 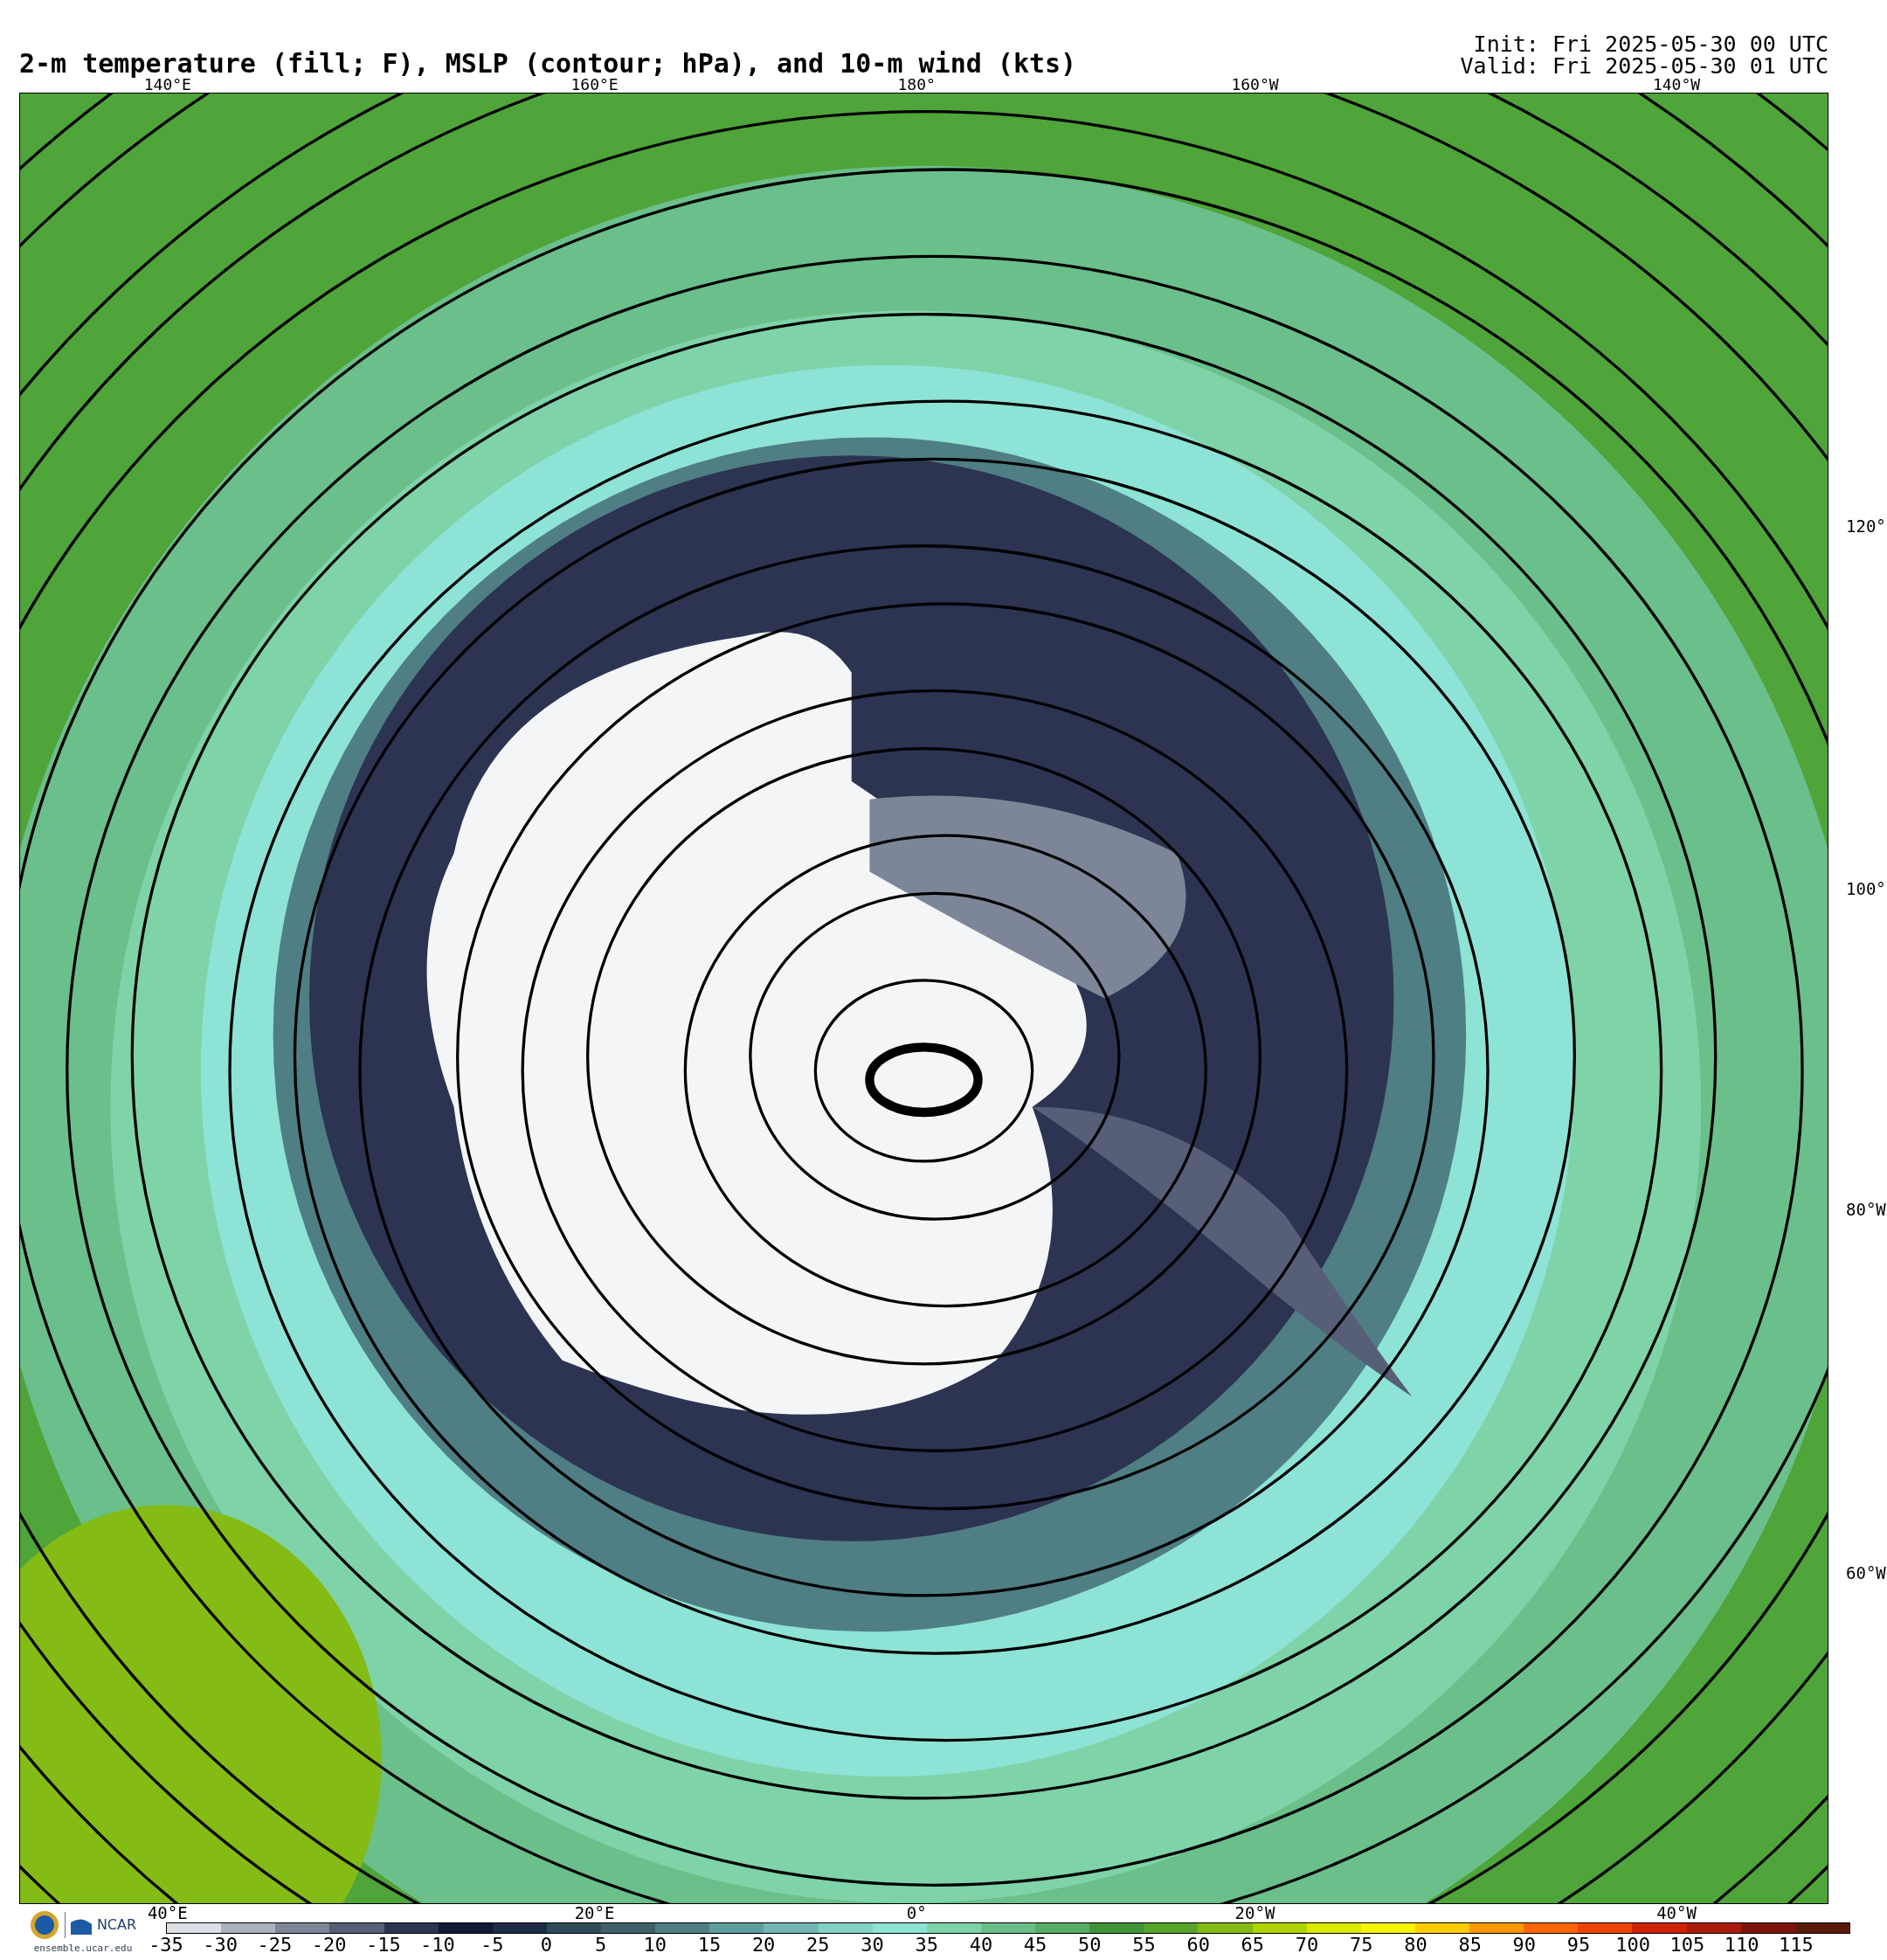 I want to click on colorbar-tick-label: 30, so click(x=872, y=1945).